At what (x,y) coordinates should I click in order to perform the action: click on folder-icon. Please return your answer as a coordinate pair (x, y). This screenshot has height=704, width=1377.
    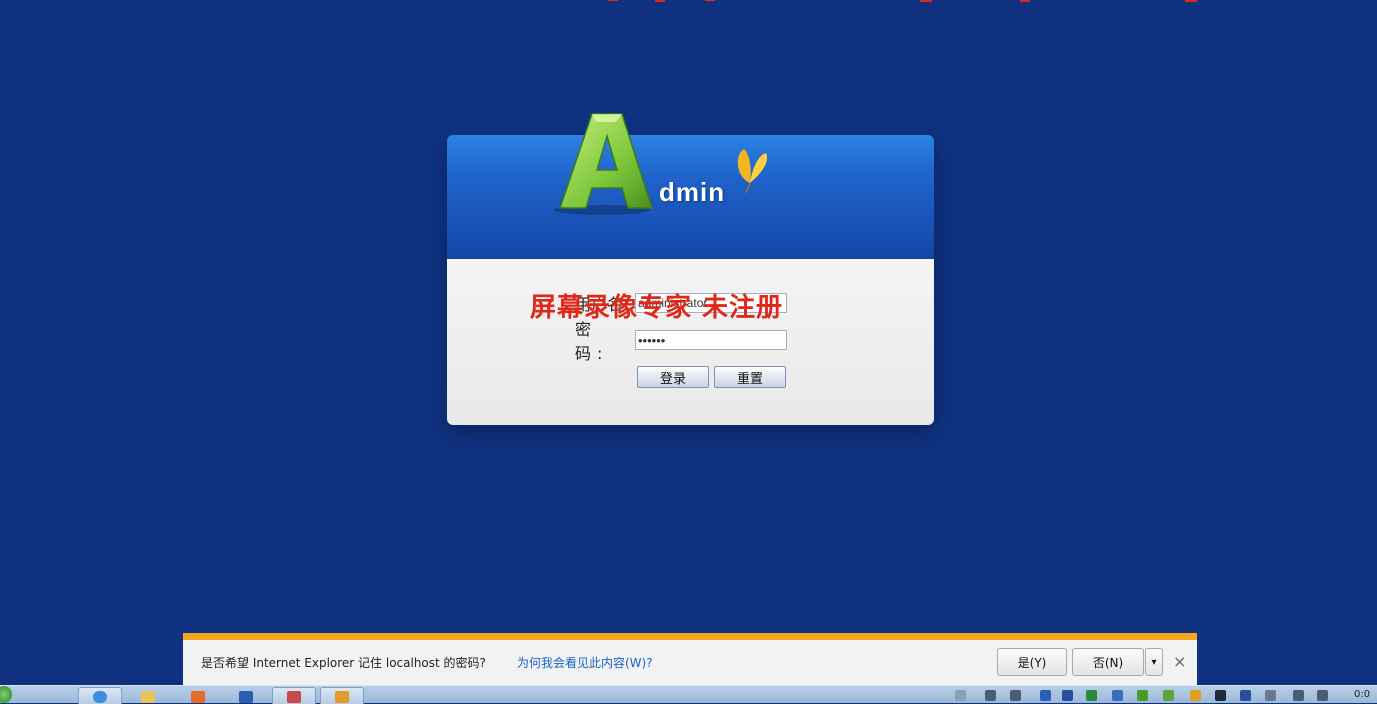
    Looking at the image, I should click on (148, 697).